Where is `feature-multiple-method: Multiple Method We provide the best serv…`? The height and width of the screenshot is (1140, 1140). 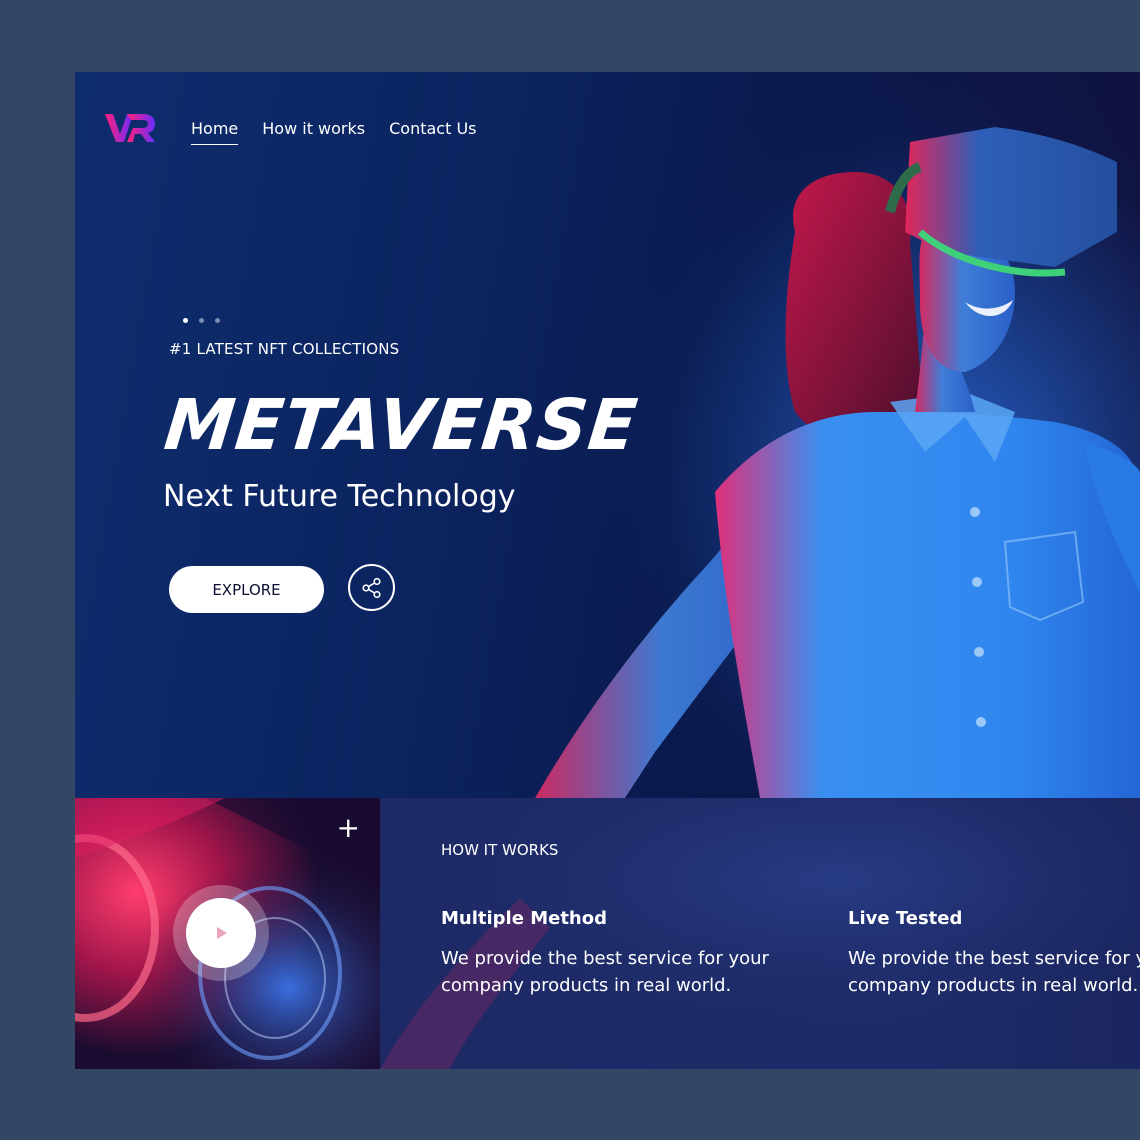
feature-multiple-method: Multiple Method We provide the best serv… is located at coordinates (641, 953).